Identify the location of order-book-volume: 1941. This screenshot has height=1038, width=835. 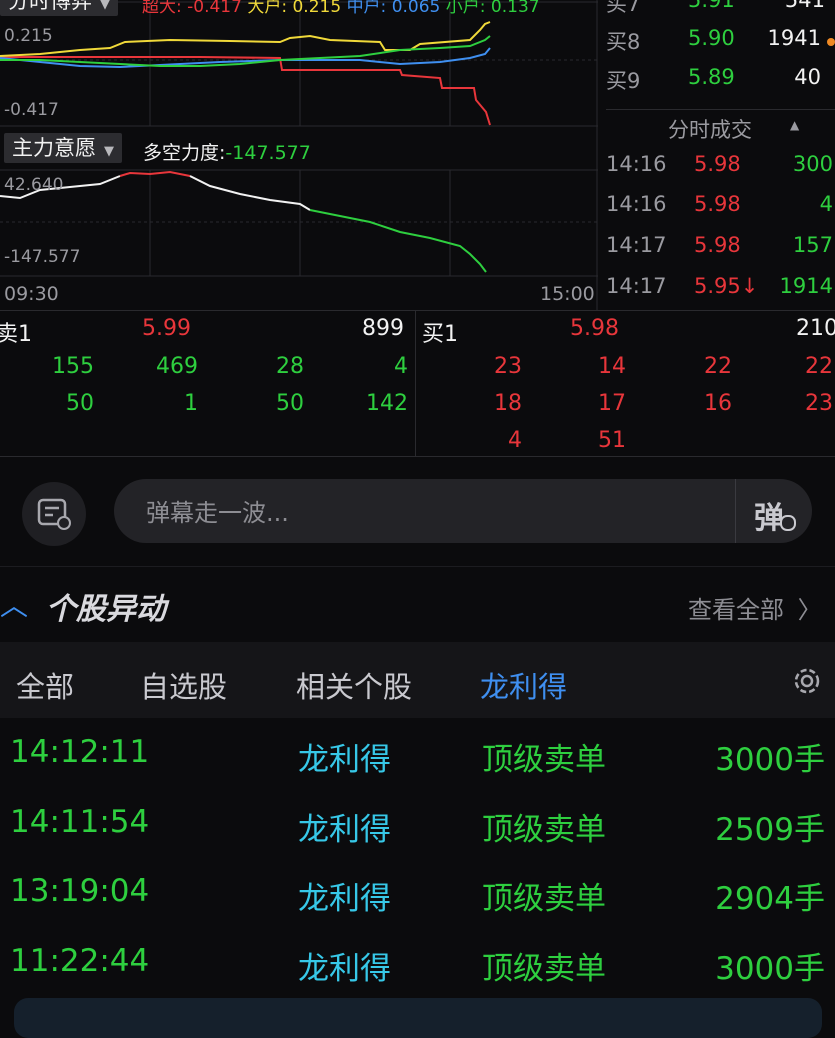
(794, 38).